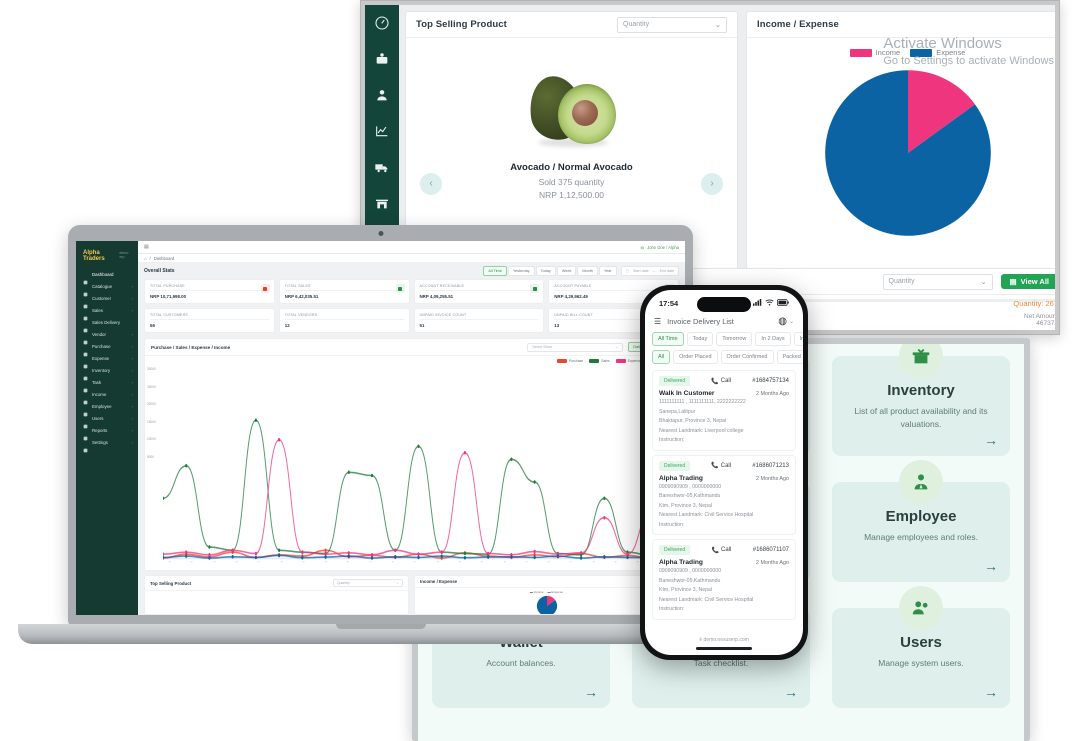  I want to click on x-axis-tick: 2024-05-17, so click(375, 562).